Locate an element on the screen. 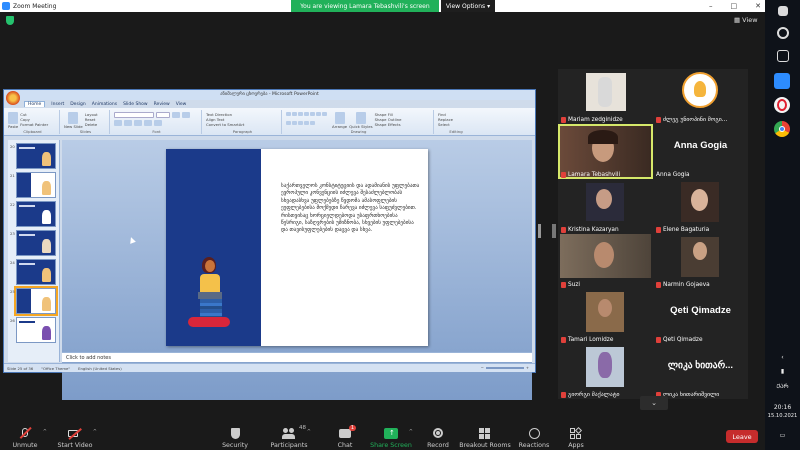 The height and width of the screenshot is (450, 800). notification-icon: ▭ is located at coordinates (782, 435).